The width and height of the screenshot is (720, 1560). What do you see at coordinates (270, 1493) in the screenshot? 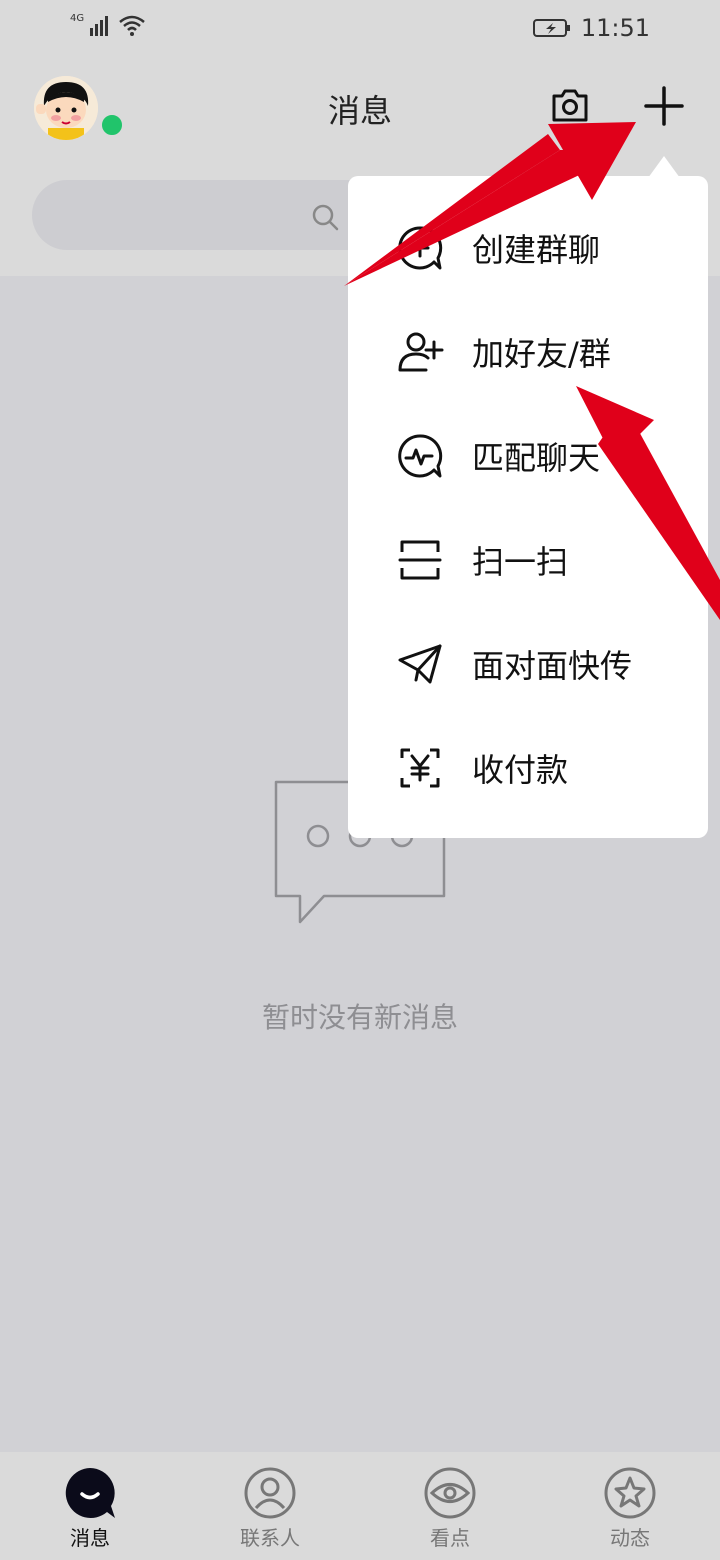
I see `contacts-icon` at bounding box center [270, 1493].